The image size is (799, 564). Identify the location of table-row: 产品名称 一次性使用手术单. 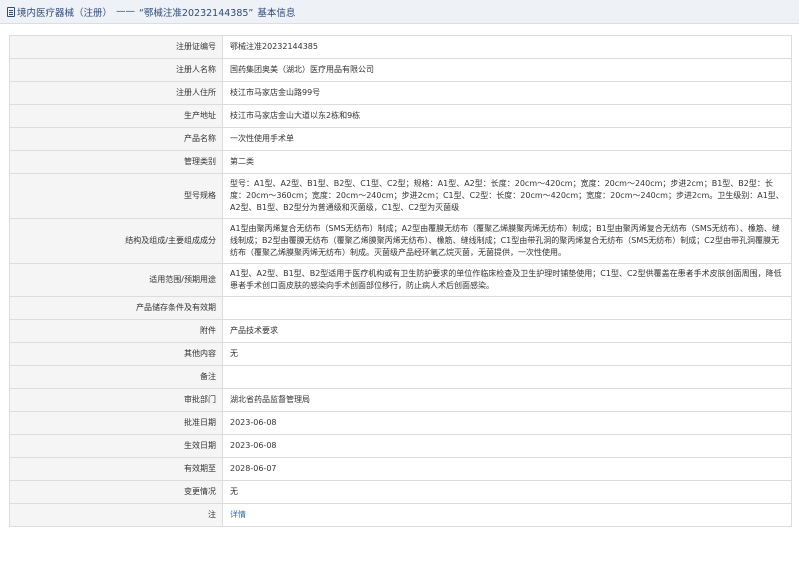
(400, 139).